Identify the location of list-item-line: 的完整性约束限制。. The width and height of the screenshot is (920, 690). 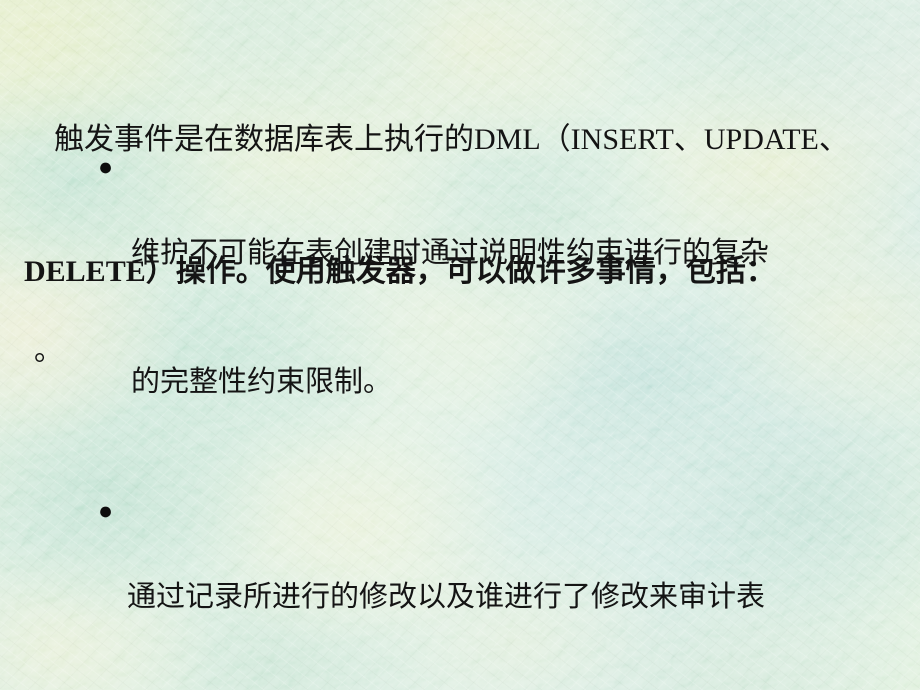
(262, 382).